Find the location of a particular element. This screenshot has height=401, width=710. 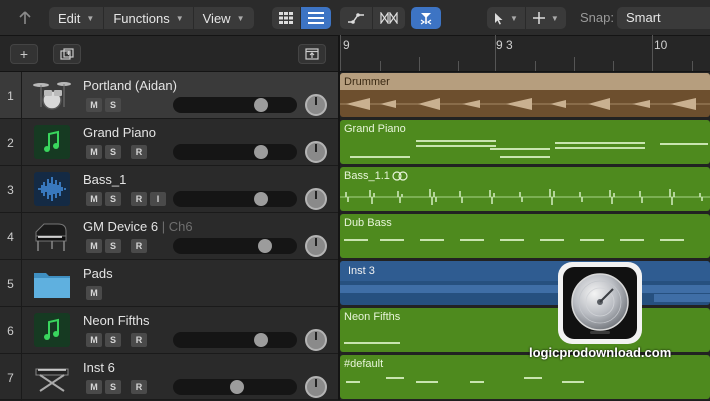

track-lane: Dub Bass is located at coordinates (525, 236).